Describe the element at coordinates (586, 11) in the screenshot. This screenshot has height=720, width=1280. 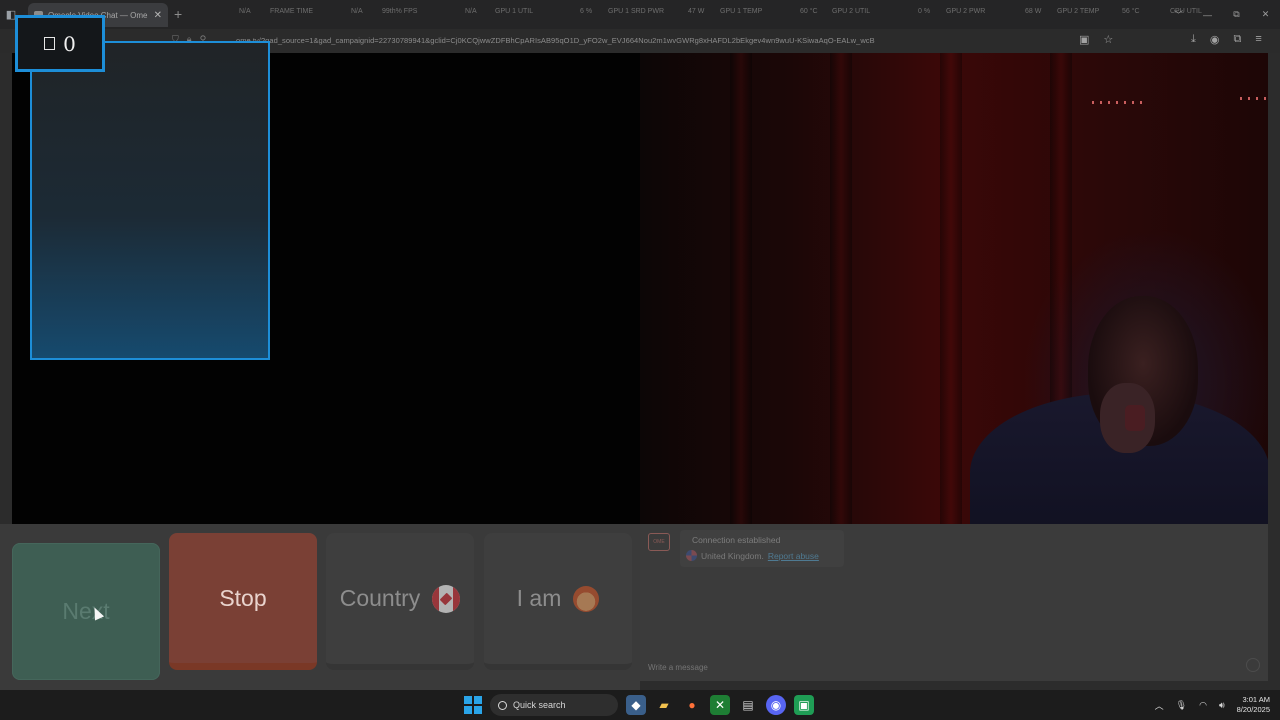
I see `hud-gpu1-srd-value: 6 %` at that location.